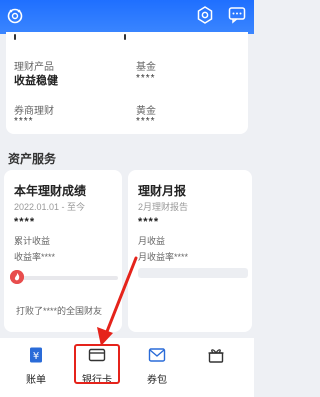  Describe the element at coordinates (162, 191) in the screenshot. I see `monthly-title: 理财月报` at that location.